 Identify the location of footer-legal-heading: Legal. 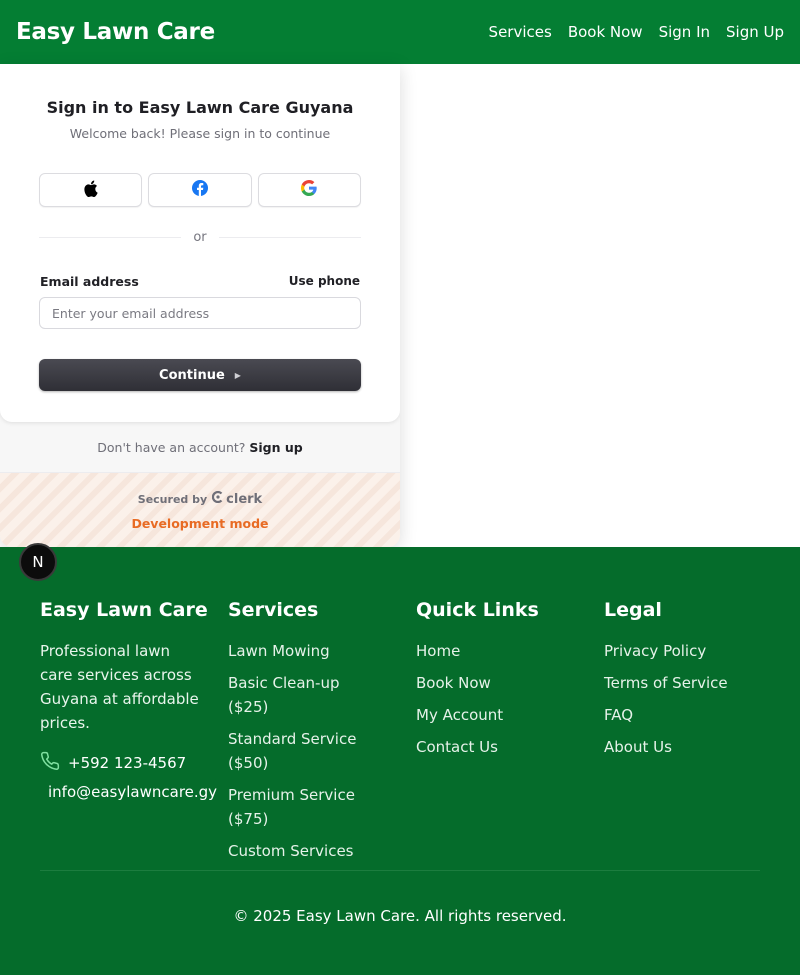
(633, 610).